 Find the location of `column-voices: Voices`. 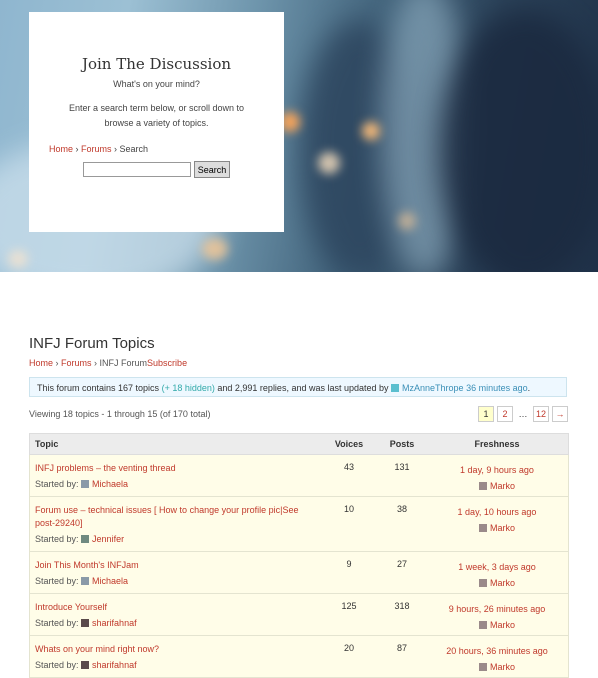

column-voices: Voices is located at coordinates (349, 444).